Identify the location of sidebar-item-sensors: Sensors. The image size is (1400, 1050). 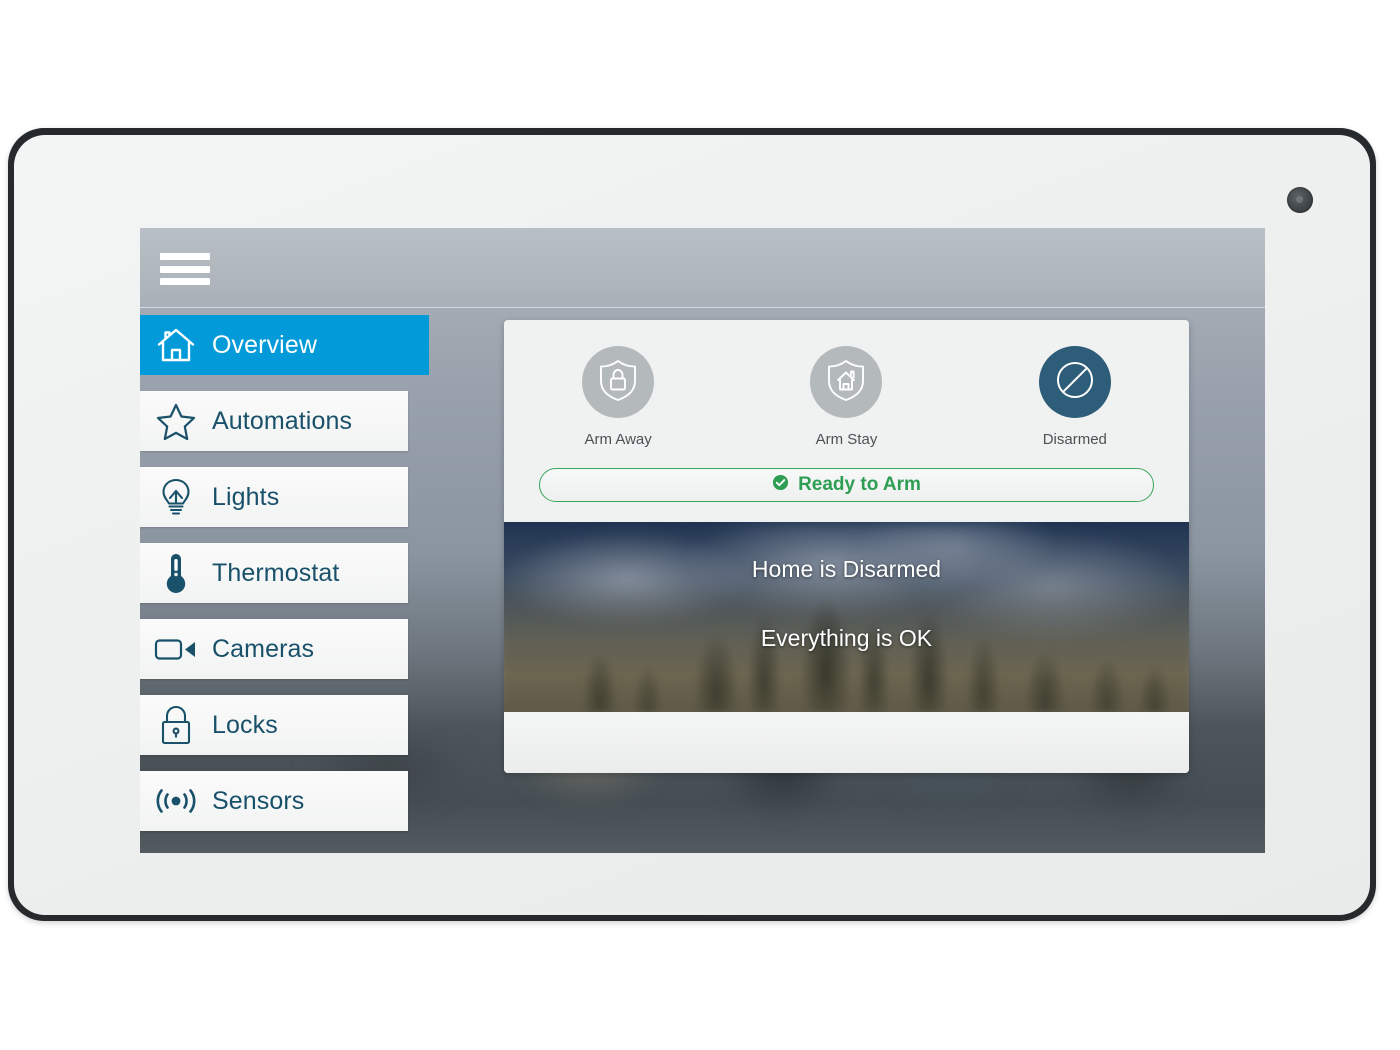
(274, 801).